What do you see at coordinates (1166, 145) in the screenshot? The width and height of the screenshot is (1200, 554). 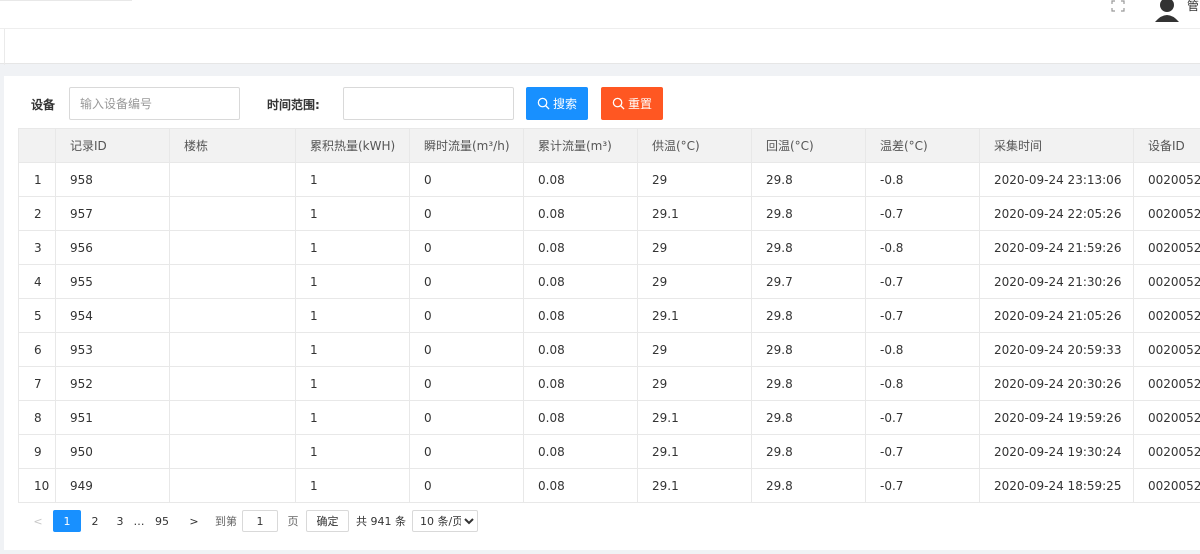 I see `column-header-device-id: 设备ID` at bounding box center [1166, 145].